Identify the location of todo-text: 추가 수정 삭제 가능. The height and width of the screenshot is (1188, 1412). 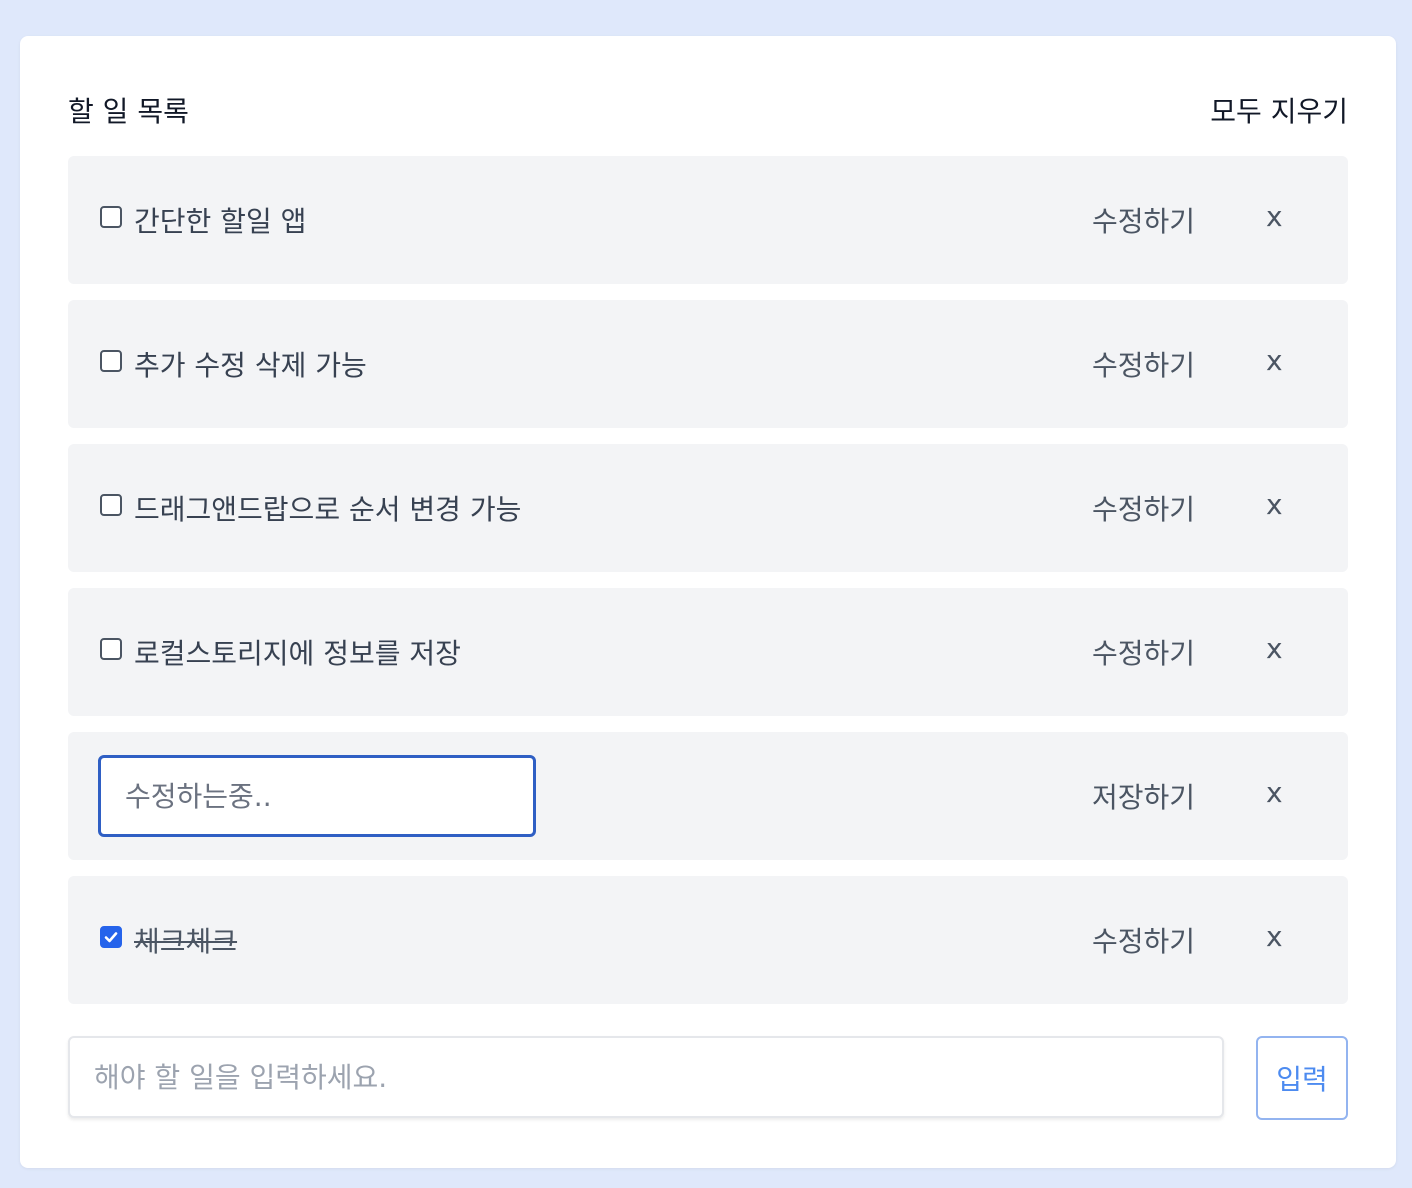
(250, 365).